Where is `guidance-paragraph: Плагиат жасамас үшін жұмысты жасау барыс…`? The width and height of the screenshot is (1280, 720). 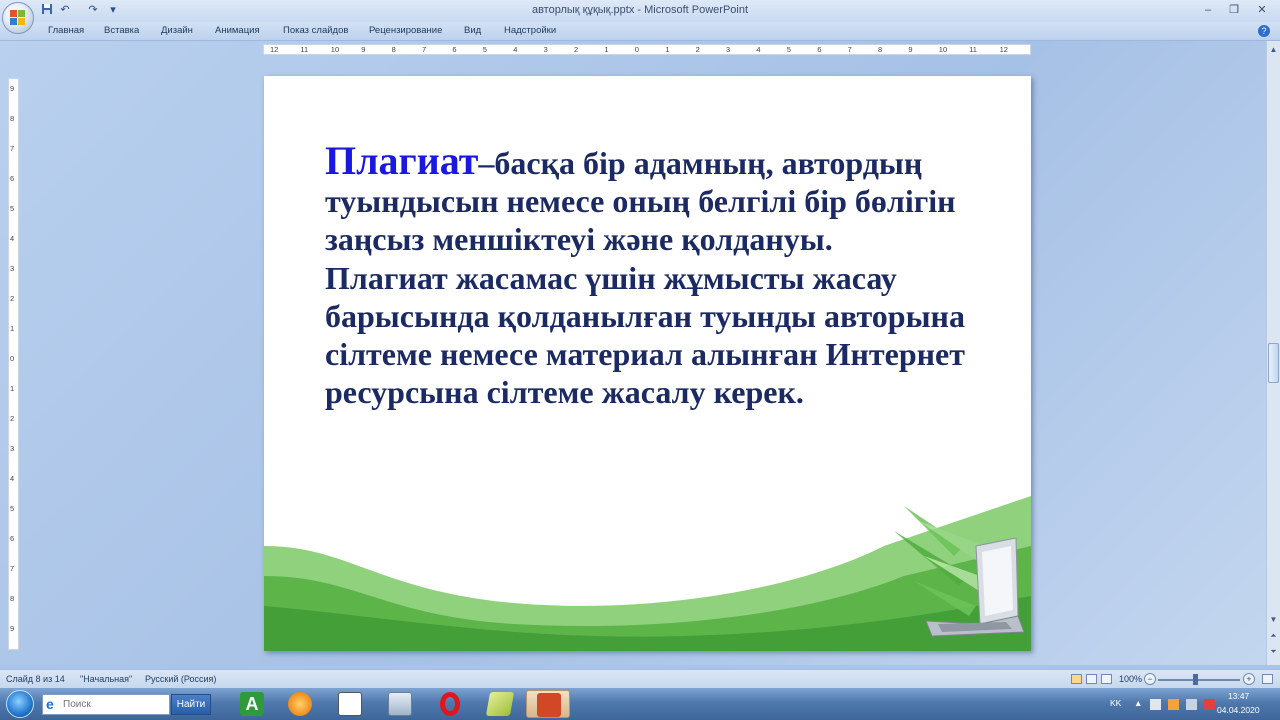
guidance-paragraph: Плагиат жасамас үшін жұмысты жасау барыс… is located at coordinates (645, 335).